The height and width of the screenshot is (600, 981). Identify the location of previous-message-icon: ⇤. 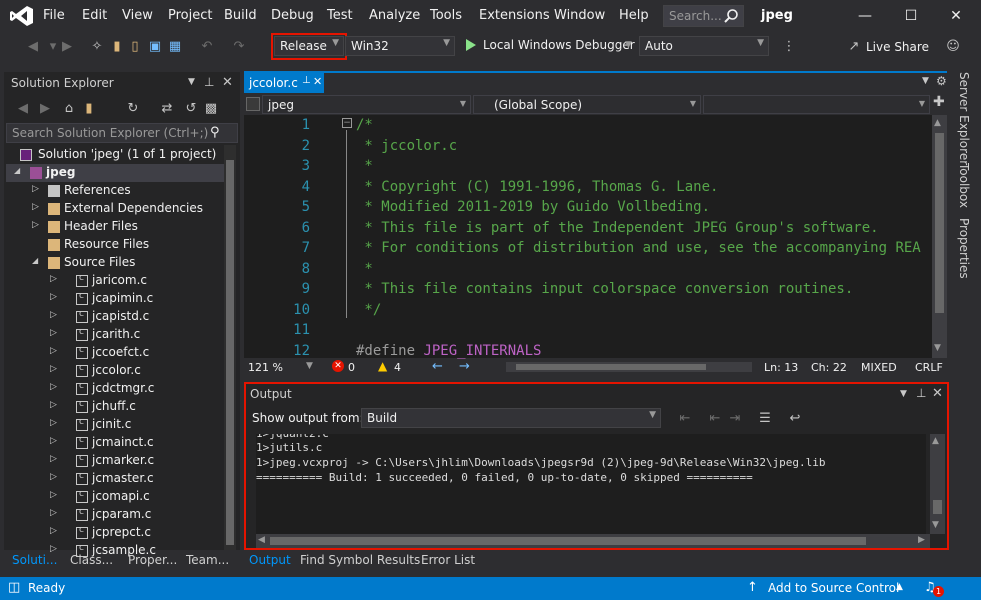
(715, 419).